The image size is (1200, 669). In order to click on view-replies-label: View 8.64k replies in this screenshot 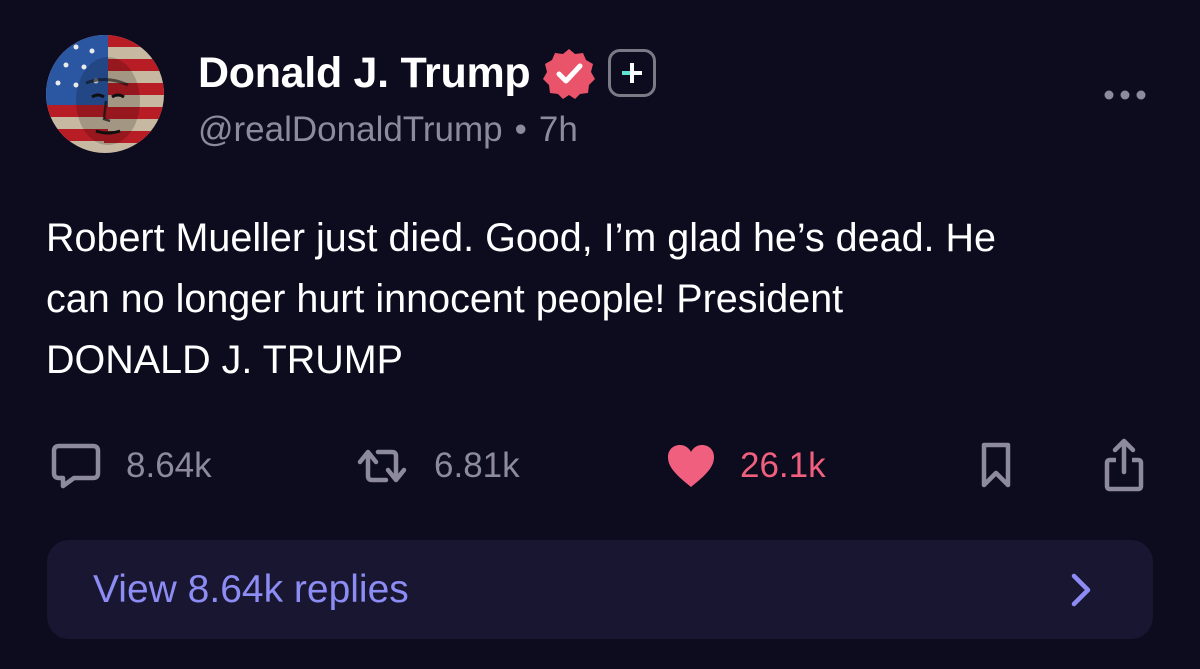, I will do `click(251, 589)`.